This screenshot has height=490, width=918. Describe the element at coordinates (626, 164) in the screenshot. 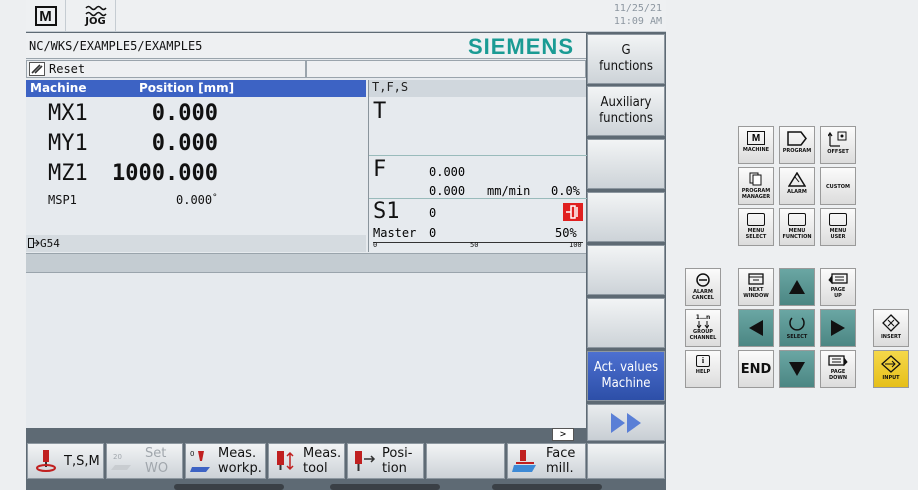

I see `softkey-v3` at that location.